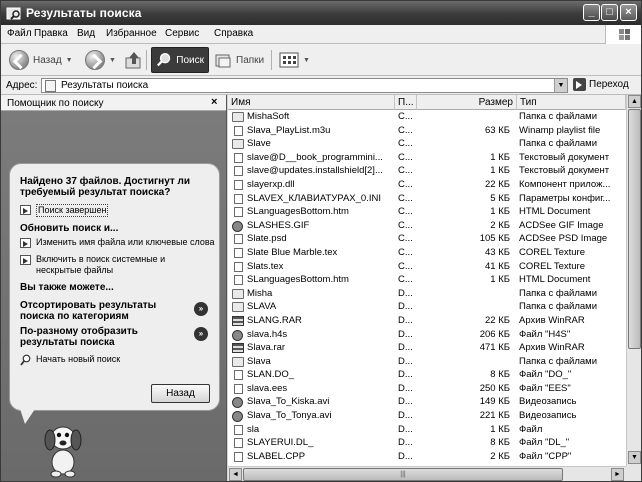  I want to click on menu-favorites: Избранное, so click(131, 33).